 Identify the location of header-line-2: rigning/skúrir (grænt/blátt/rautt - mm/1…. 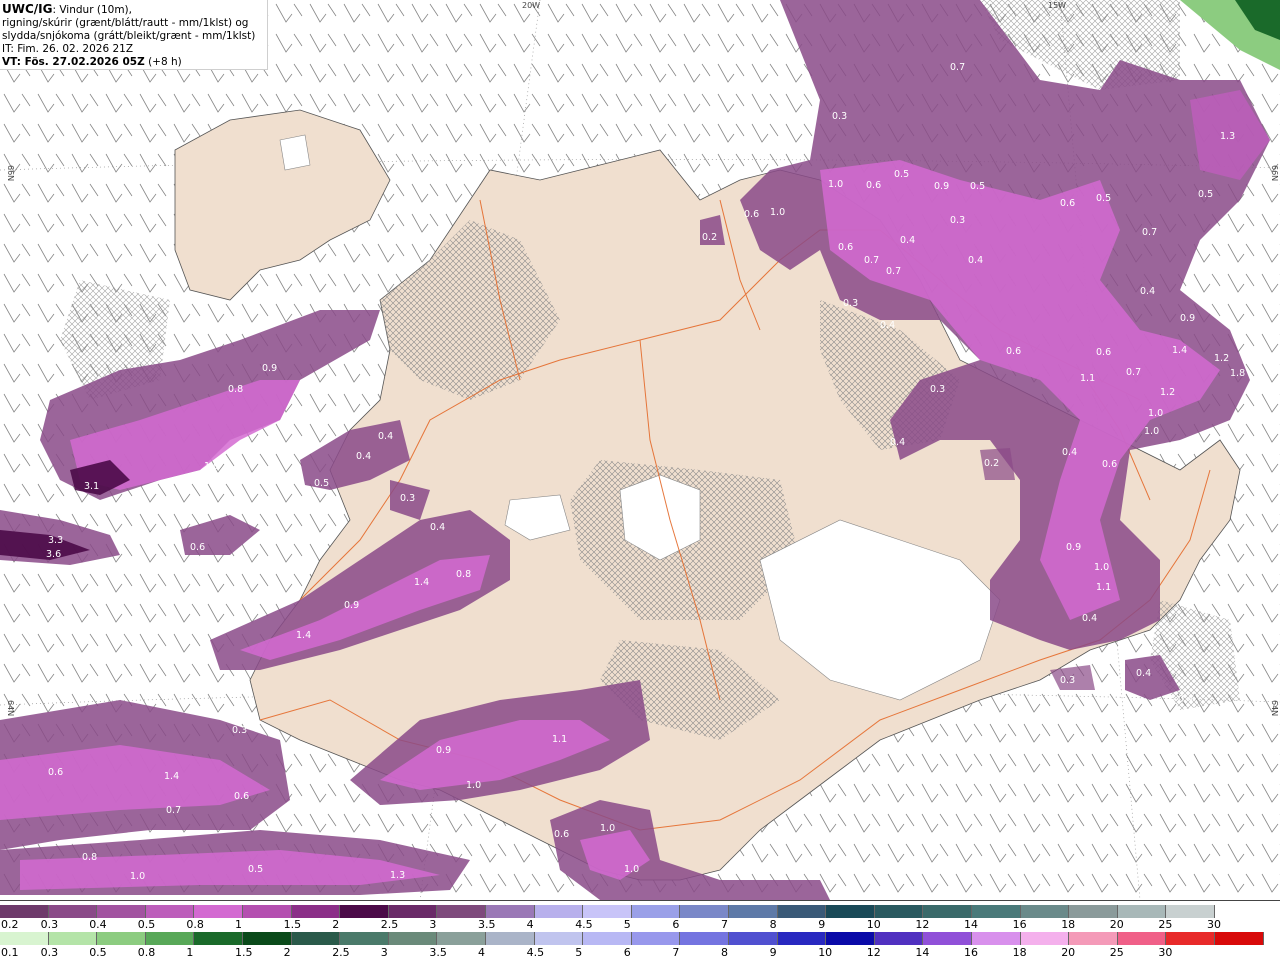
(125, 23).